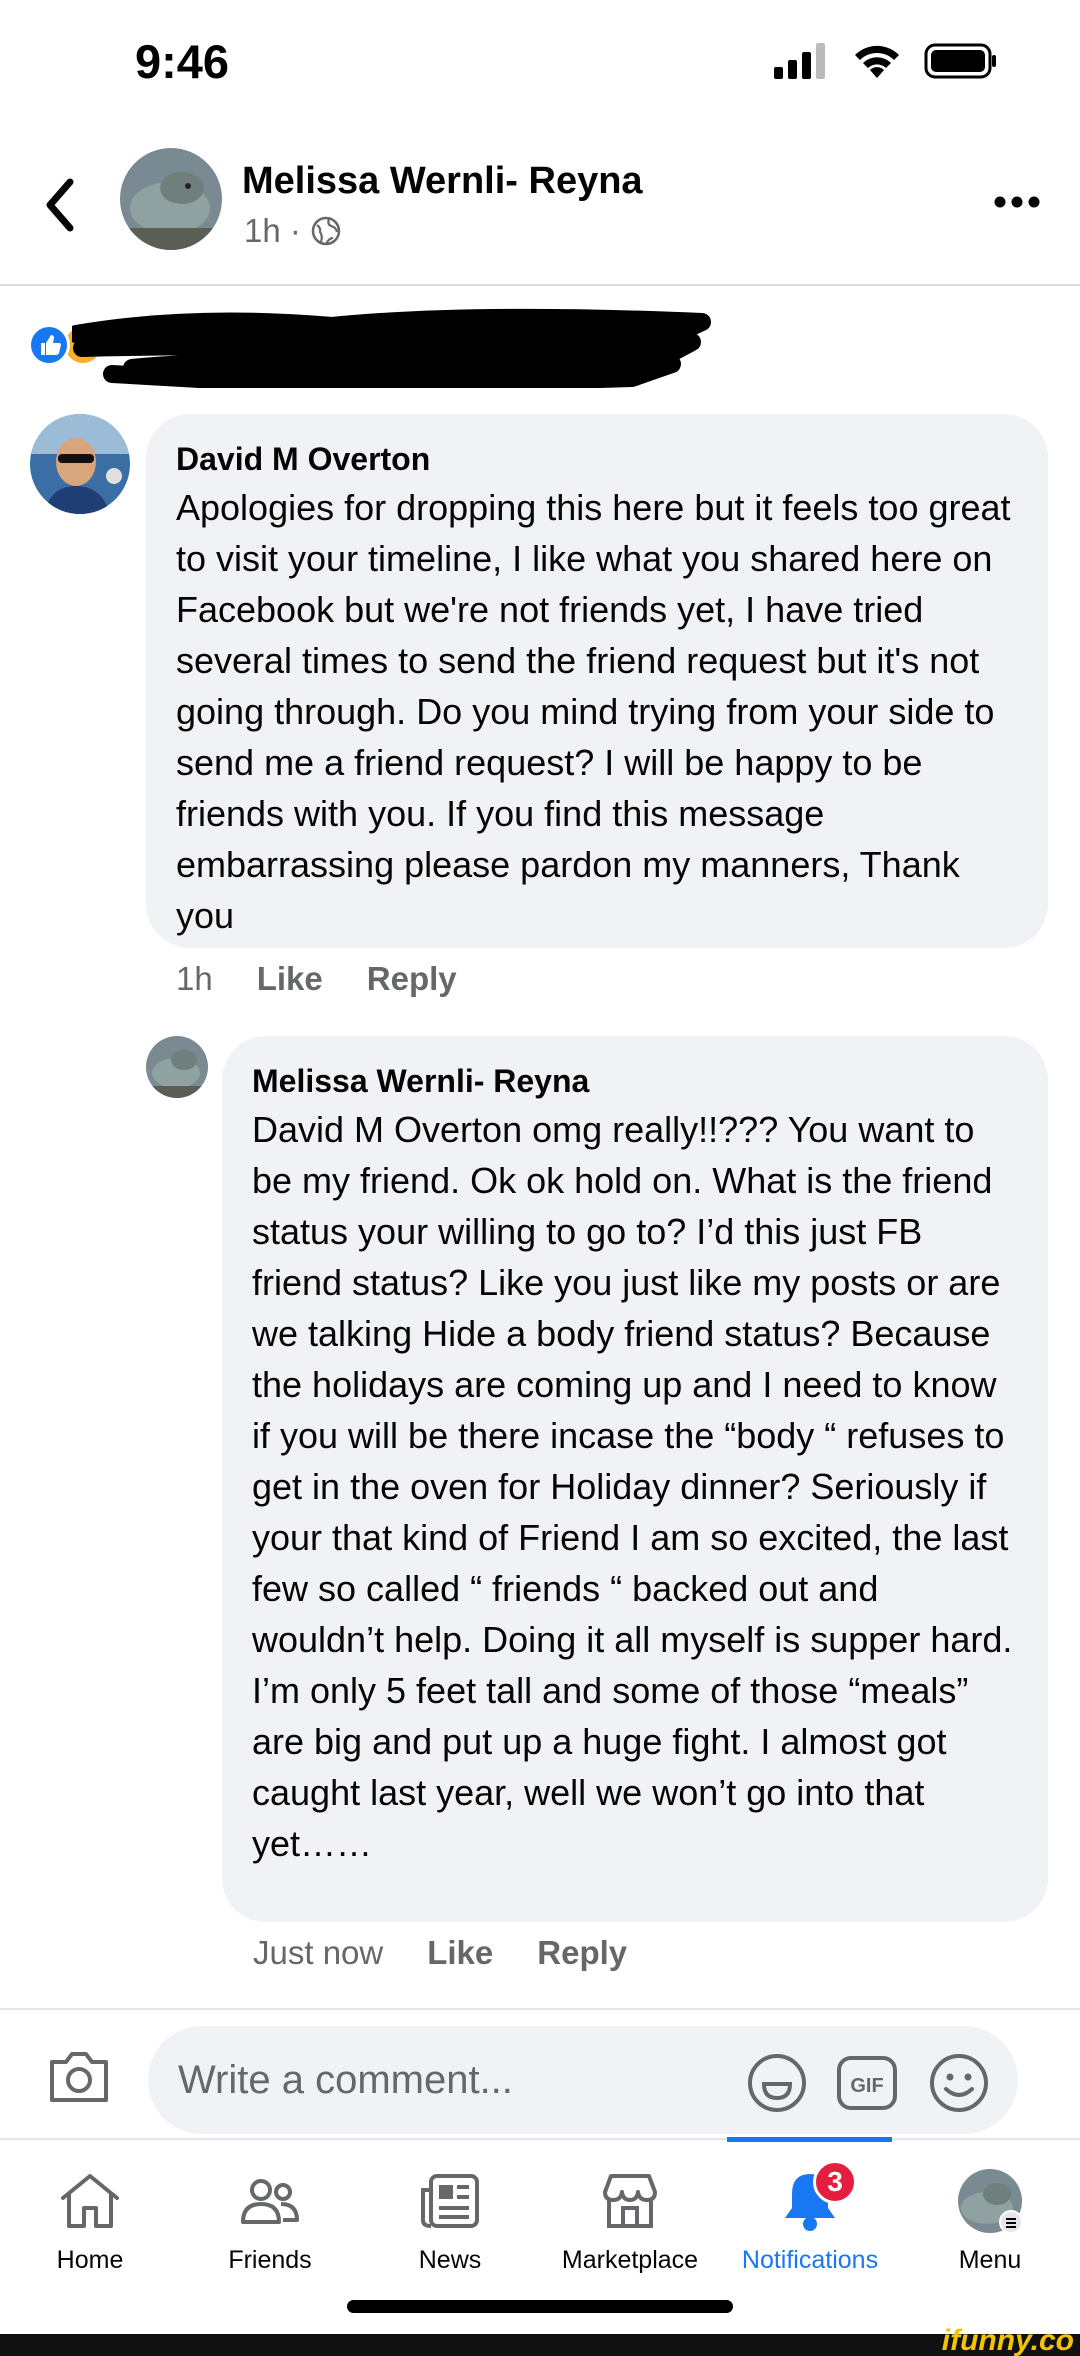 The width and height of the screenshot is (1080, 2356). What do you see at coordinates (540, 2306) in the screenshot?
I see `home-indicator` at bounding box center [540, 2306].